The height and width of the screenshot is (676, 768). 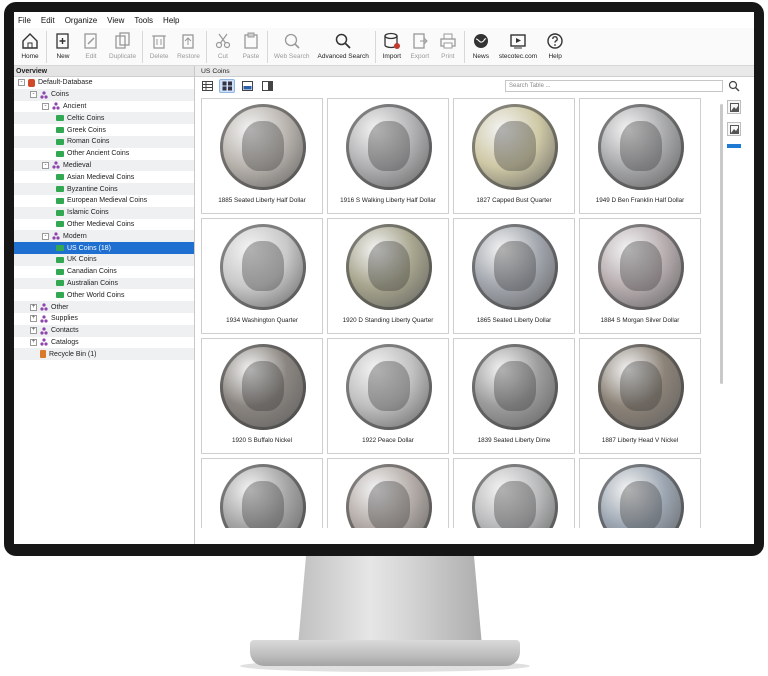 What do you see at coordinates (514, 200) in the screenshot?
I see `coin-caption: 1827 Capped Bust Quarter` at bounding box center [514, 200].